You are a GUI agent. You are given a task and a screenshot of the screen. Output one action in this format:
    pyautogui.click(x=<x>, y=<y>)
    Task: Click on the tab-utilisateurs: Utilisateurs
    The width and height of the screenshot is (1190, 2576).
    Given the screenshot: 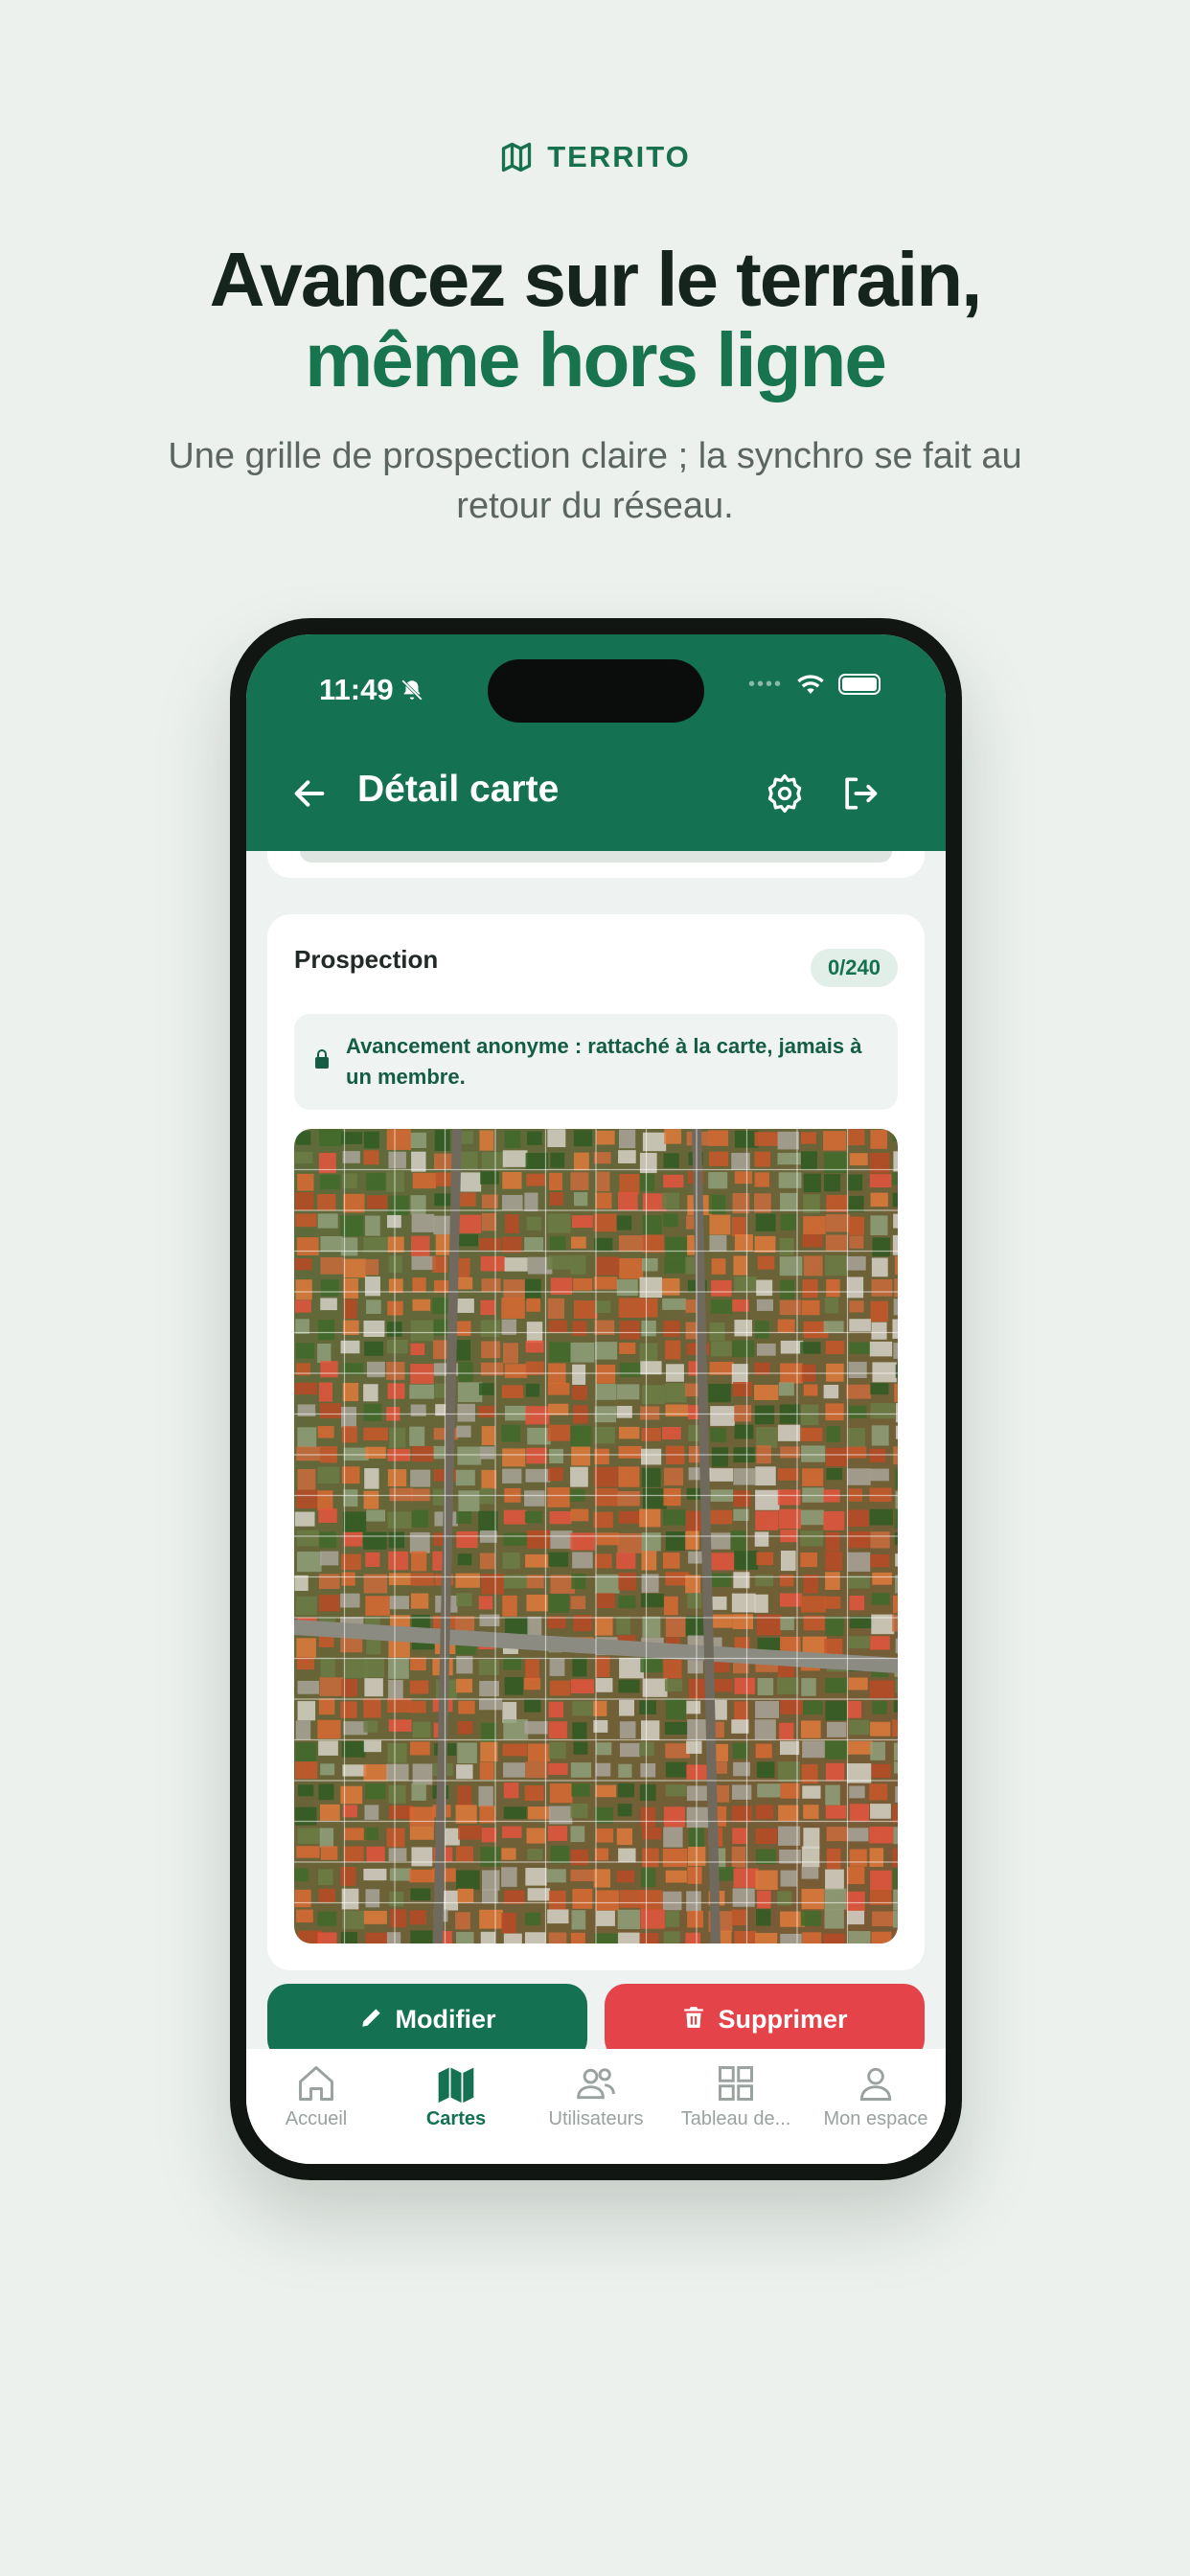 What is the action you would take?
    pyautogui.click(x=596, y=2106)
    